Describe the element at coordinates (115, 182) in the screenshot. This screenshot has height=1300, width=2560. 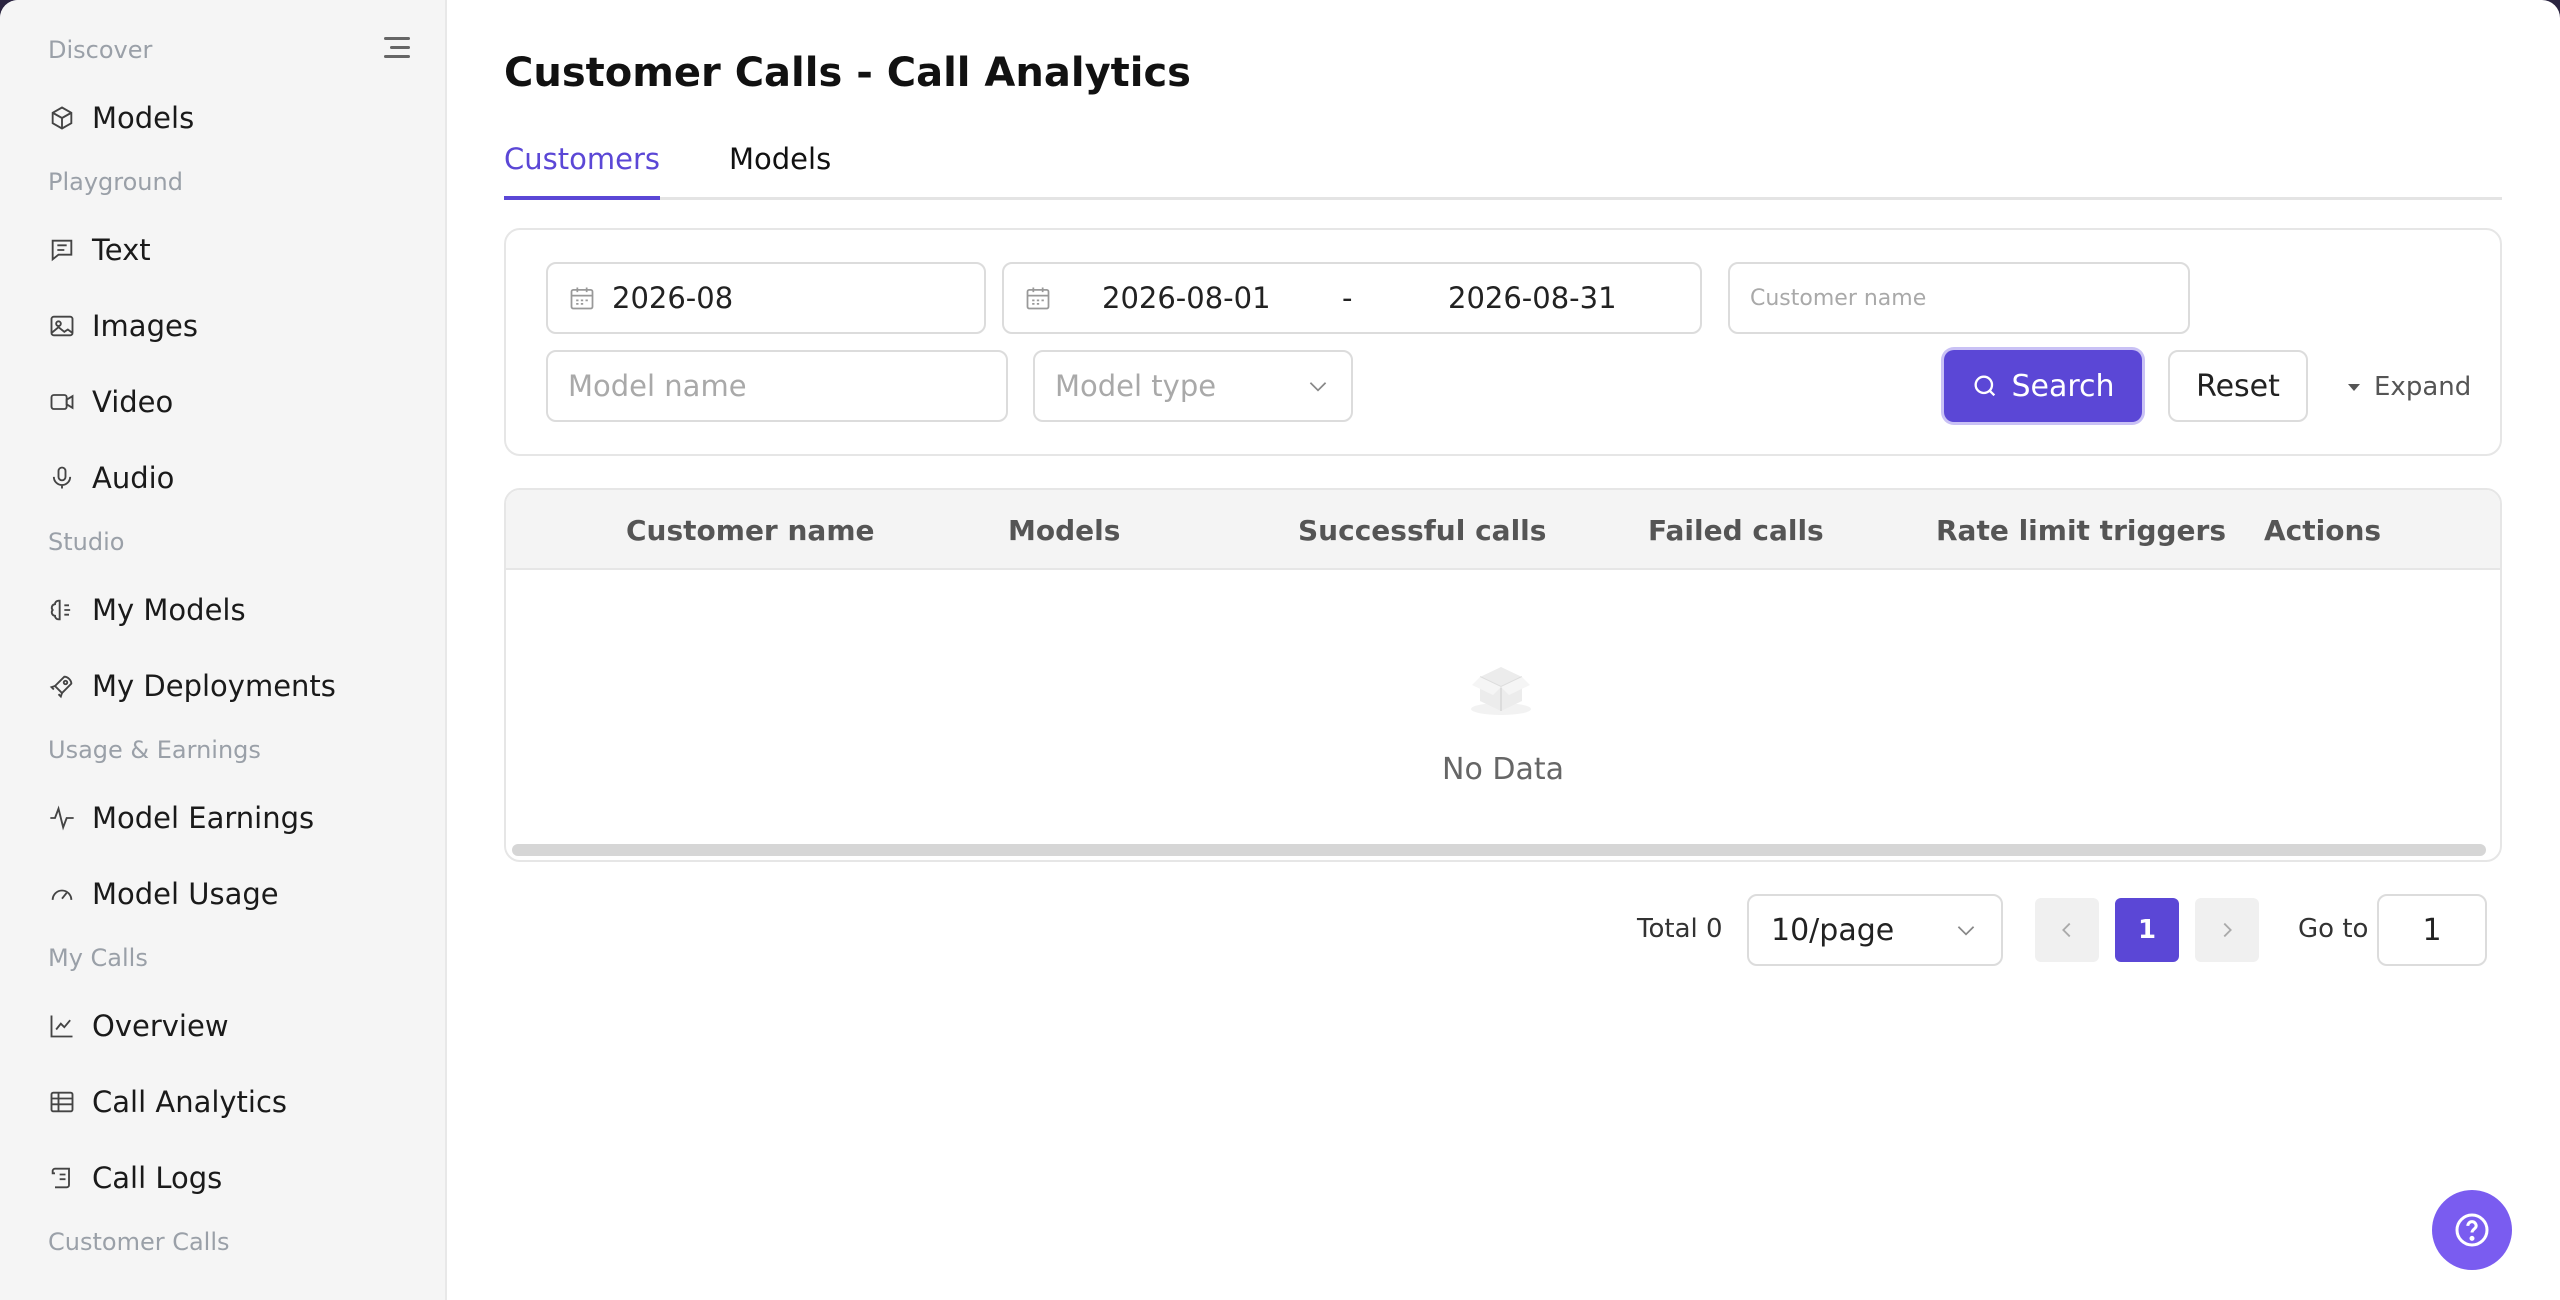
I see `nav-section-playground: Playground` at that location.